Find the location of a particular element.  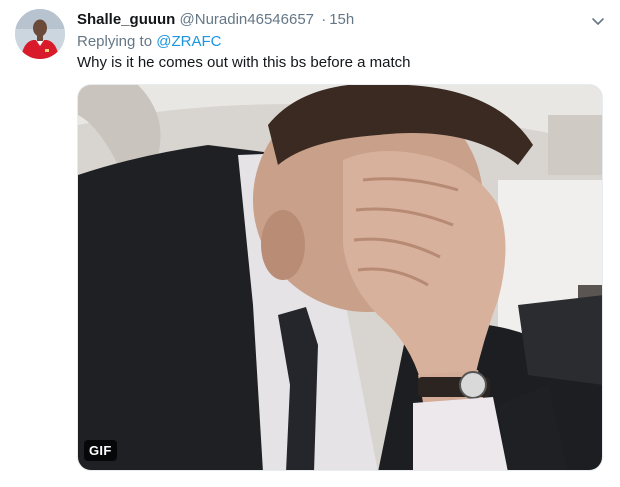

reply-mention-link: @ZRAFC is located at coordinates (188, 41).